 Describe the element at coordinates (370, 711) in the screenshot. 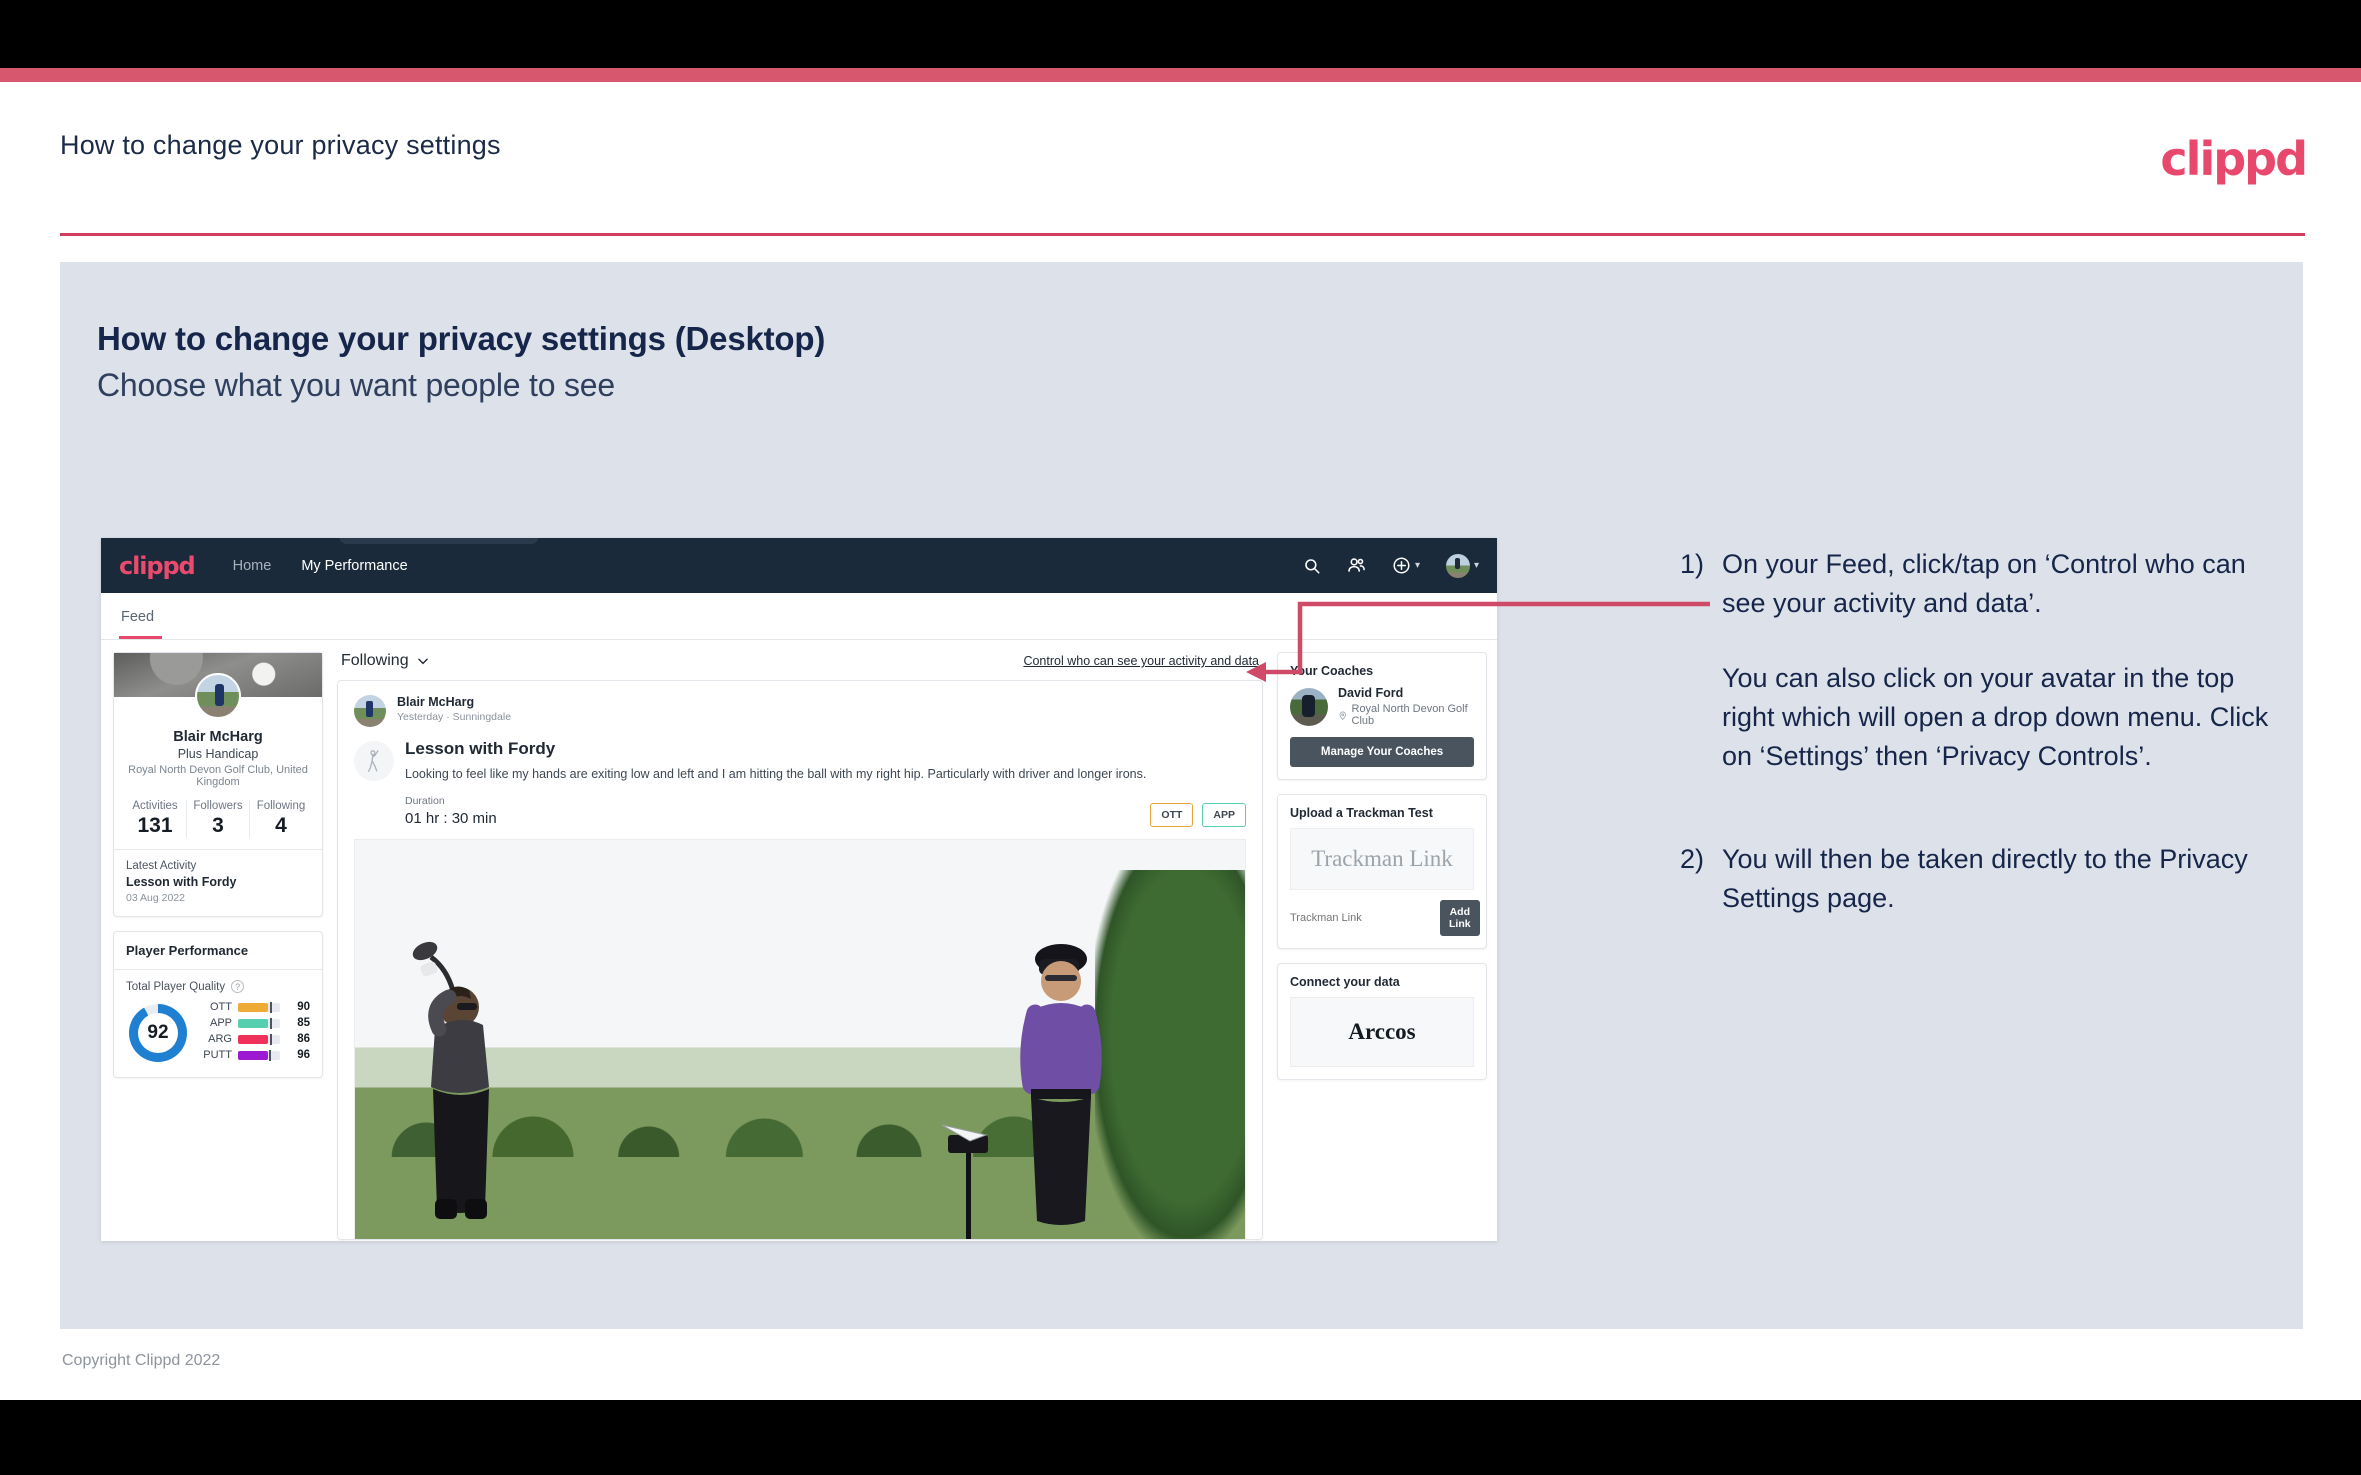

I see `post-author-avatar` at that location.